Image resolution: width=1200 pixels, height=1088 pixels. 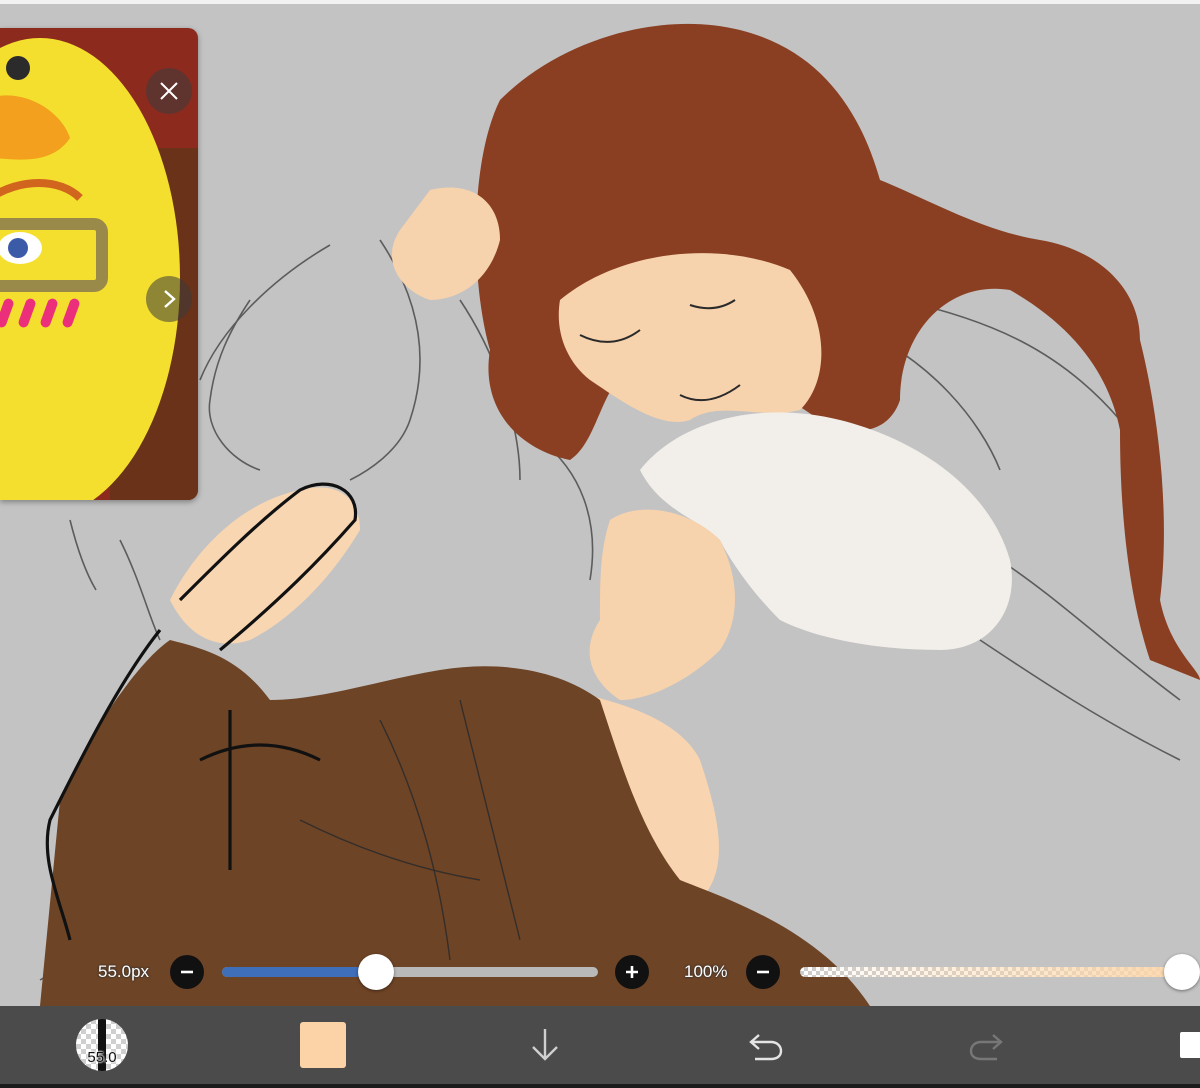 I want to click on layer-icon, so click(x=1190, y=1045).